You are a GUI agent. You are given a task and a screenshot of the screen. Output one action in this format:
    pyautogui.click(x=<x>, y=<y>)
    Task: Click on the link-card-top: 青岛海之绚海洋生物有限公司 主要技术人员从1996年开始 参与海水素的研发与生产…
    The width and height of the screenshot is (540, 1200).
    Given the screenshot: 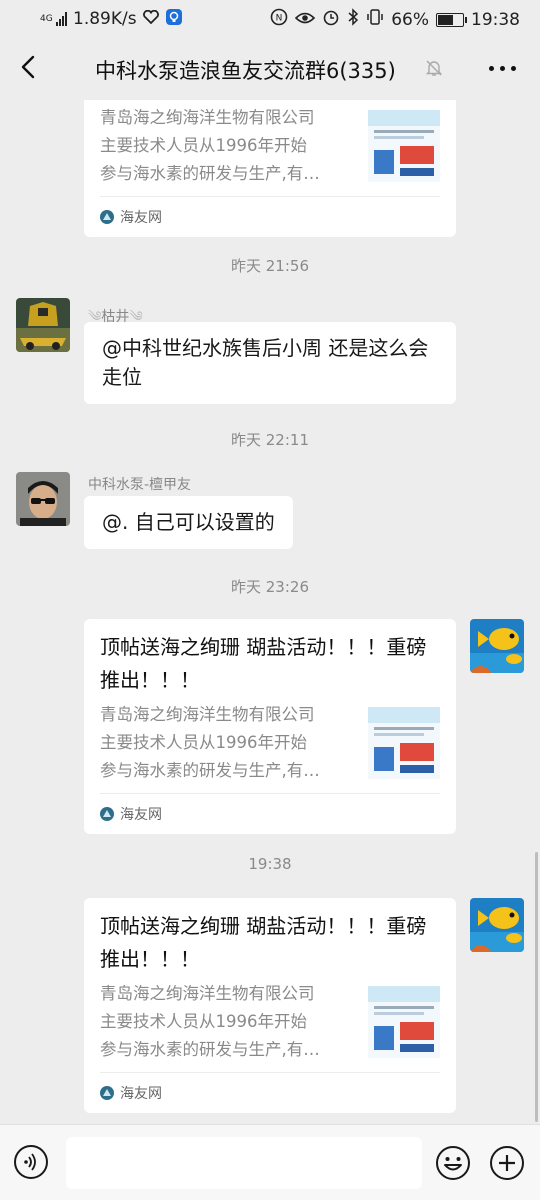 What is the action you would take?
    pyautogui.click(x=270, y=168)
    